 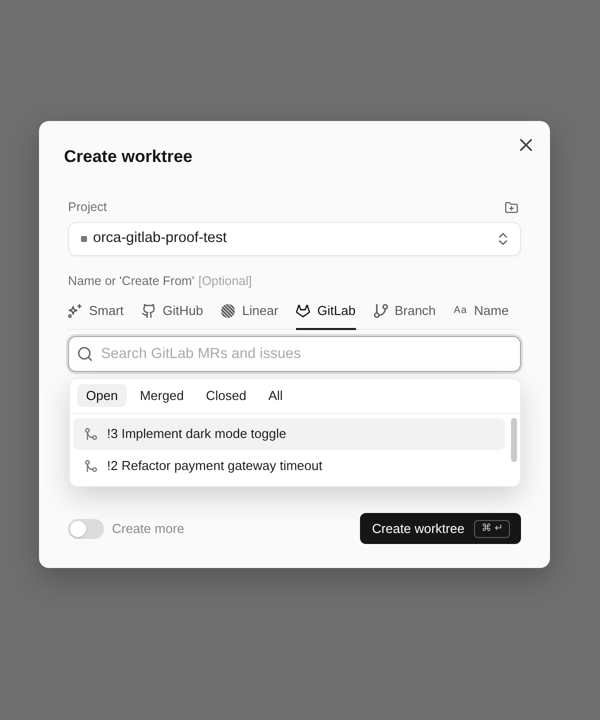 What do you see at coordinates (440, 528) in the screenshot?
I see `create-worktree-button: Create worktree ⌘ ↵` at bounding box center [440, 528].